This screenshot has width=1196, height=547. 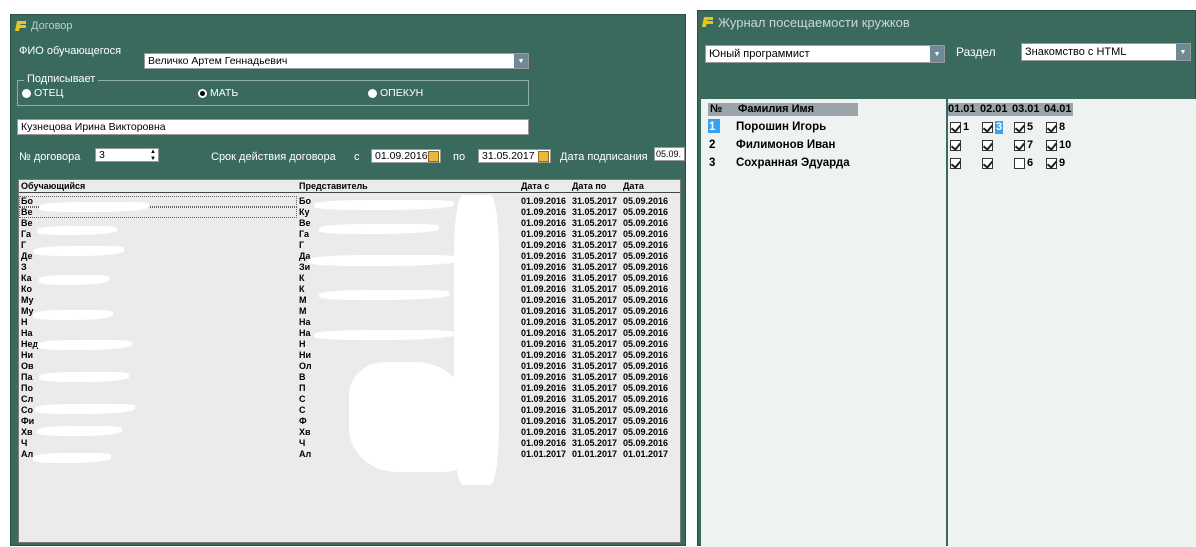 What do you see at coordinates (1058, 109) in the screenshot?
I see `col-header-date-4: 04.01` at bounding box center [1058, 109].